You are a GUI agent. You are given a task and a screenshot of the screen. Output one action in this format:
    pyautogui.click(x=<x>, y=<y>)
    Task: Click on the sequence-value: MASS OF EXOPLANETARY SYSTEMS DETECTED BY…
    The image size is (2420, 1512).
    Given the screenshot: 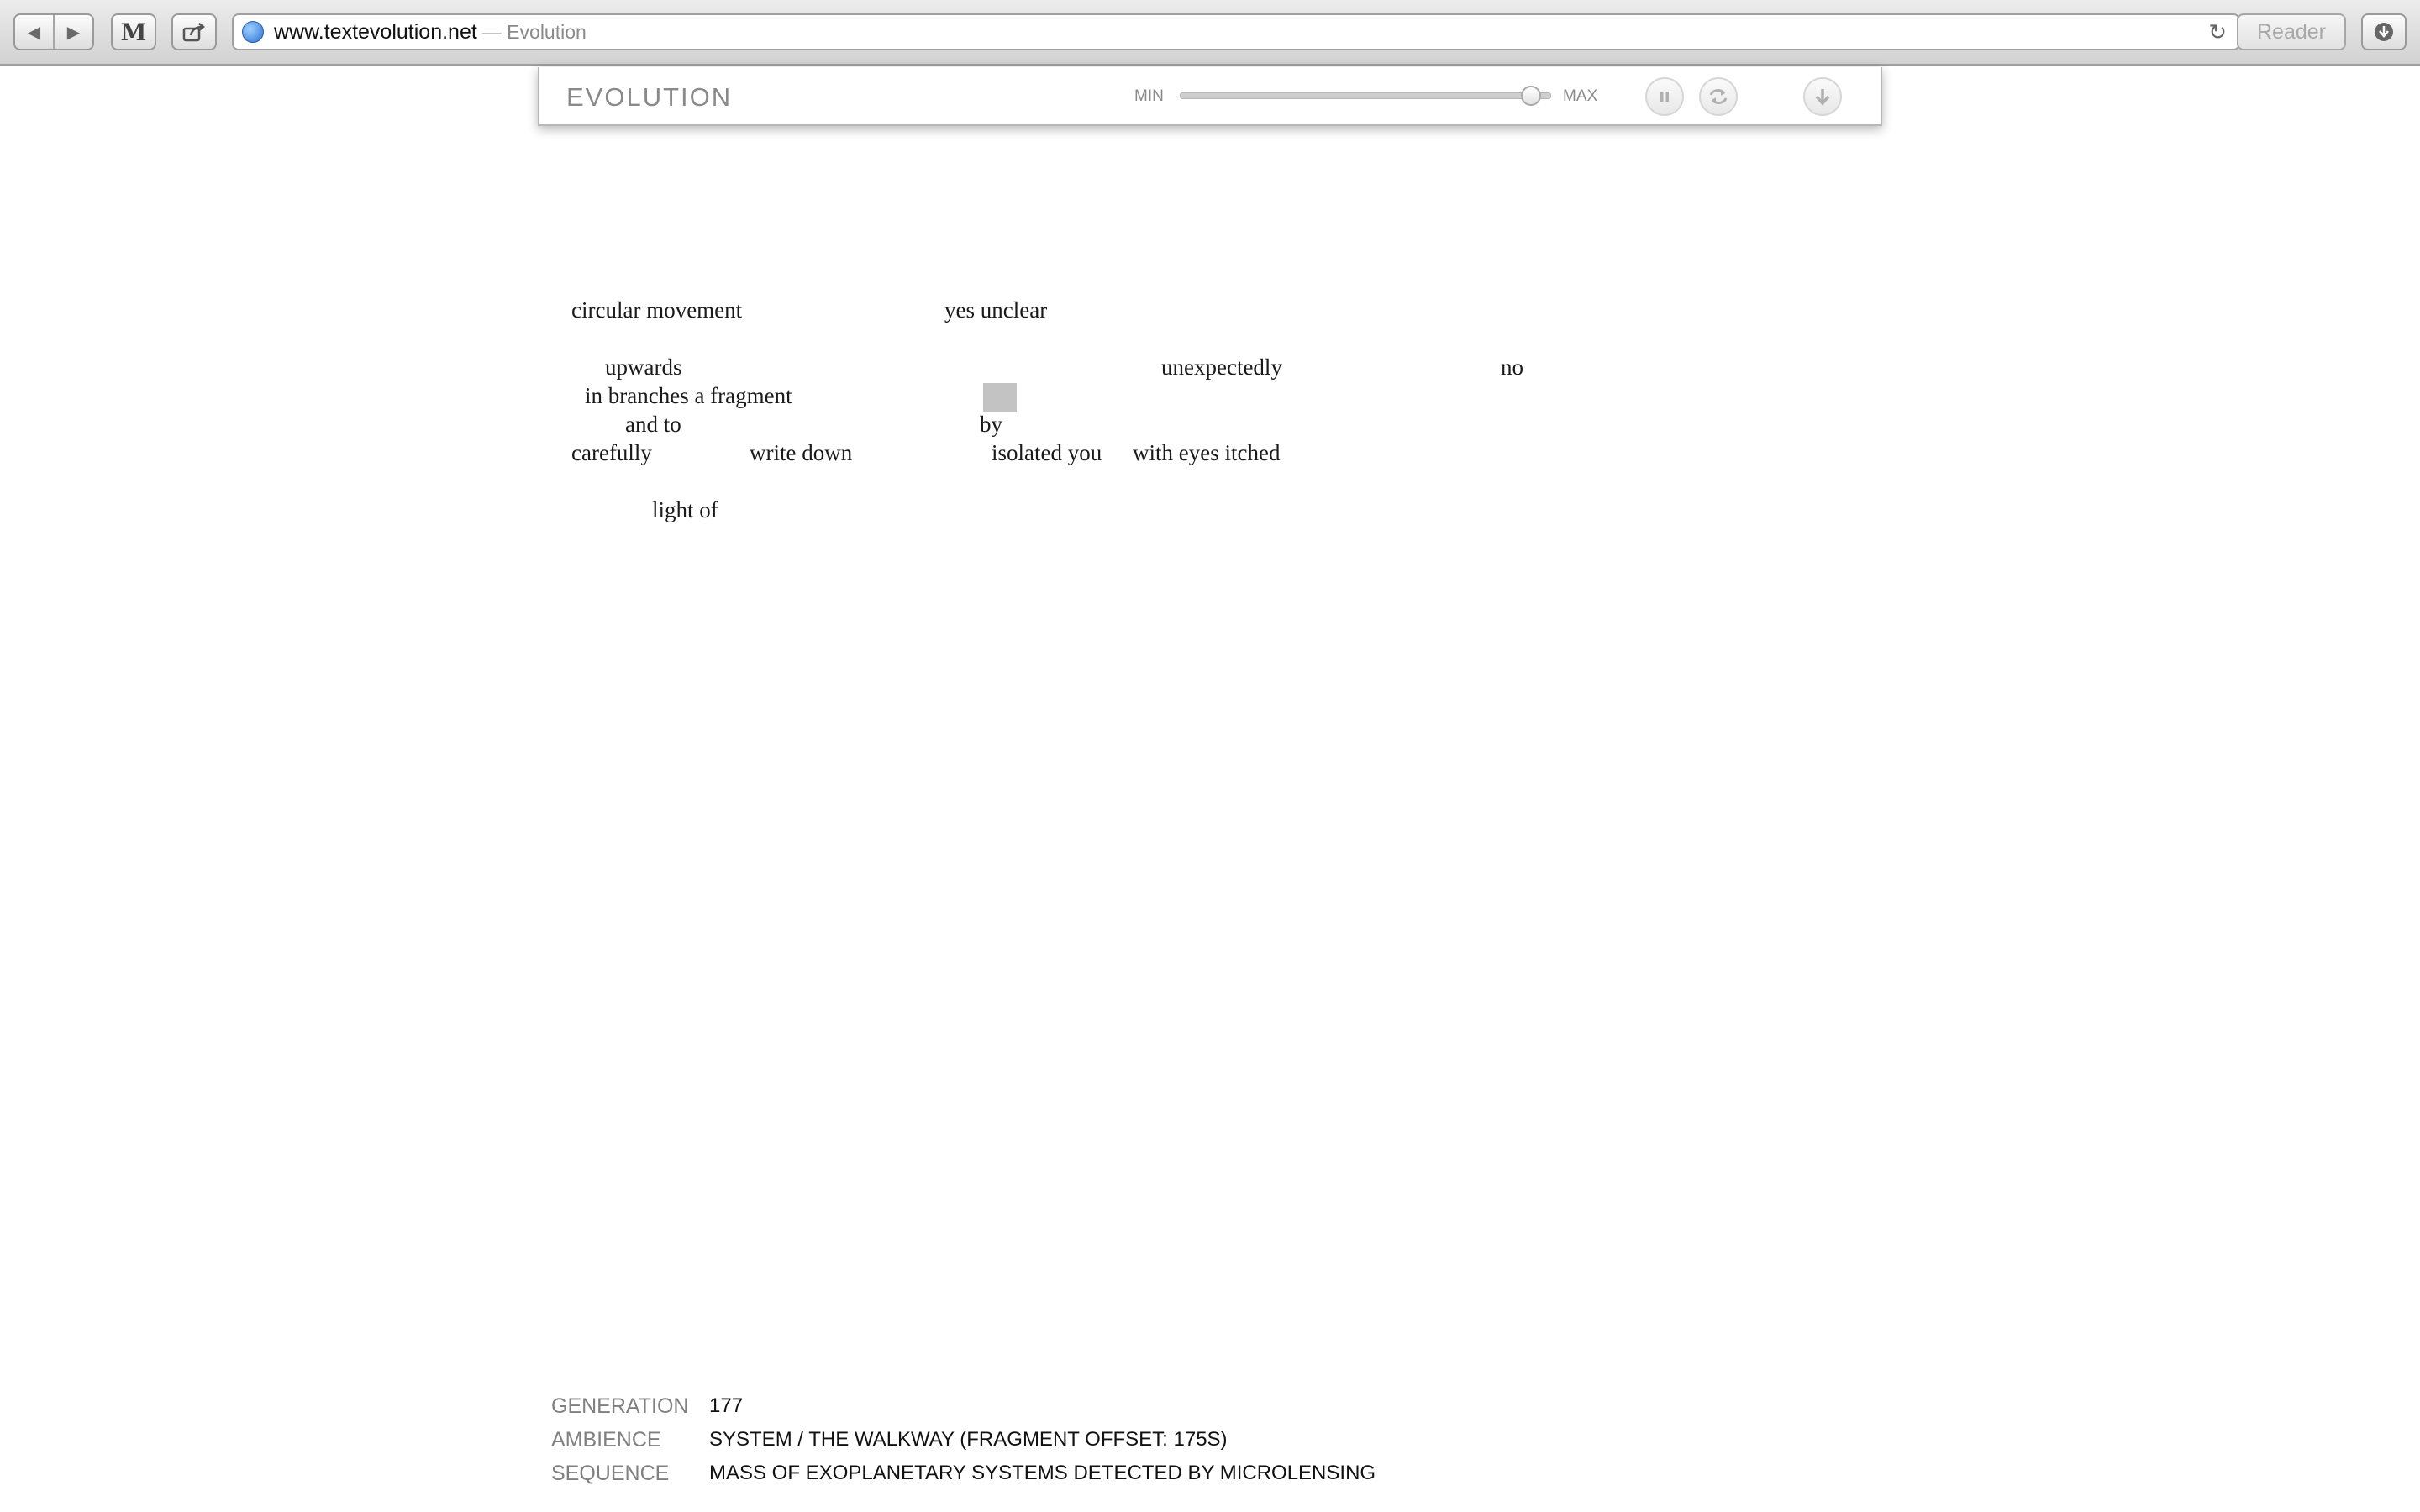 What is the action you would take?
    pyautogui.click(x=1043, y=1473)
    